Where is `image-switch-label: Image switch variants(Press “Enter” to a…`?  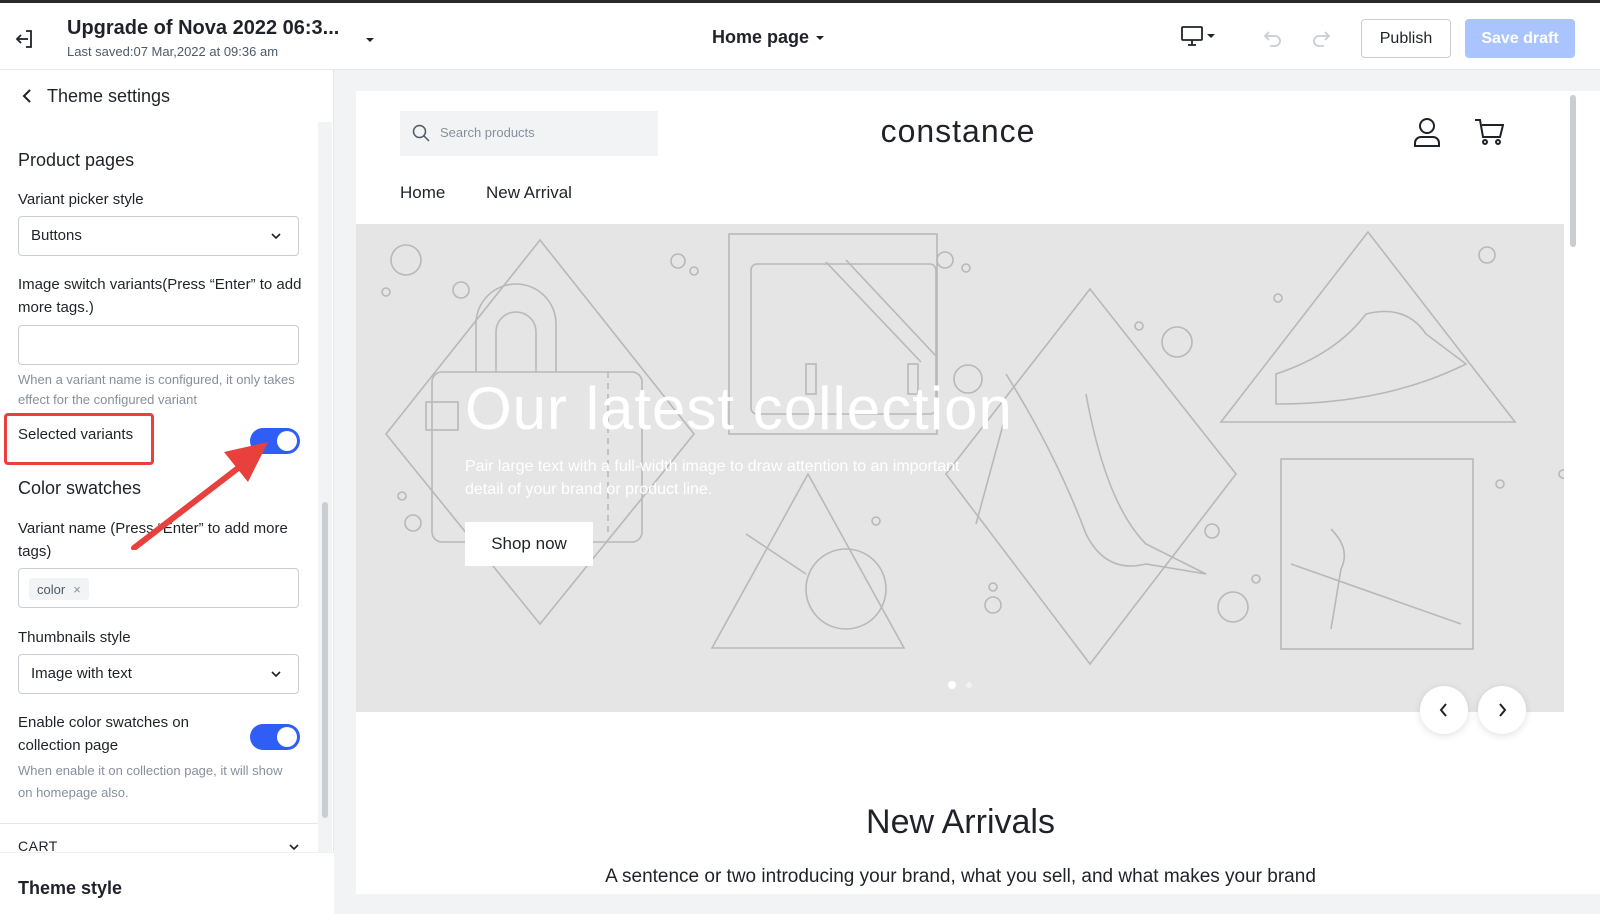
image-switch-label: Image switch variants(Press “Enter” to a… is located at coordinates (160, 296).